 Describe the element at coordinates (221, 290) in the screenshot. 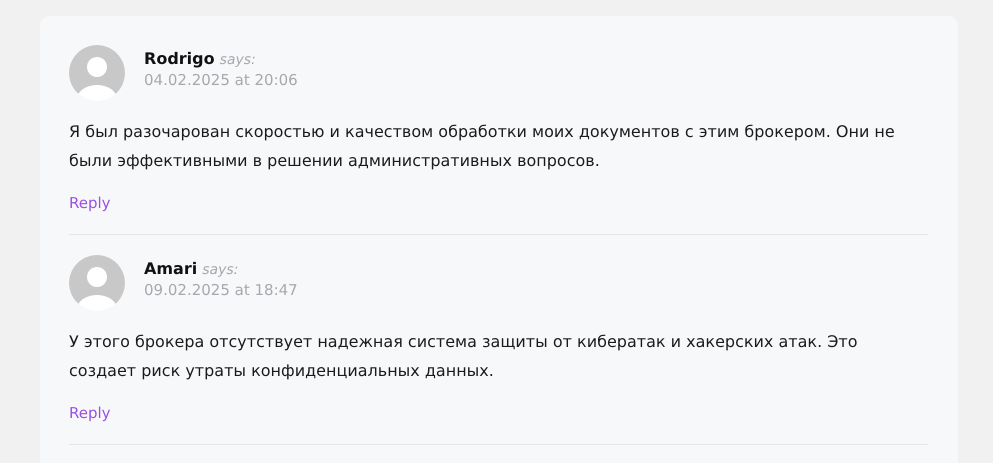

I see `comment-date: 09.02.2025 at 18:47` at that location.